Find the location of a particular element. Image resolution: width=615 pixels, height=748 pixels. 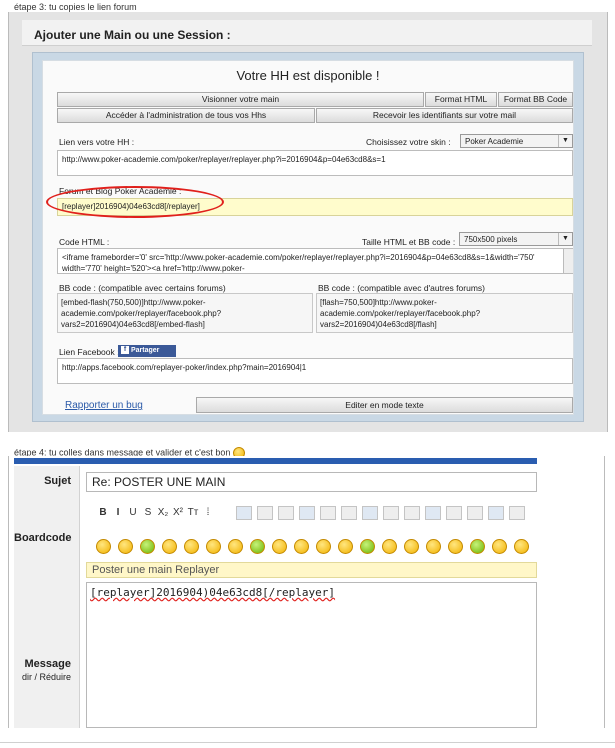

red-highlight-circle is located at coordinates (135, 202).